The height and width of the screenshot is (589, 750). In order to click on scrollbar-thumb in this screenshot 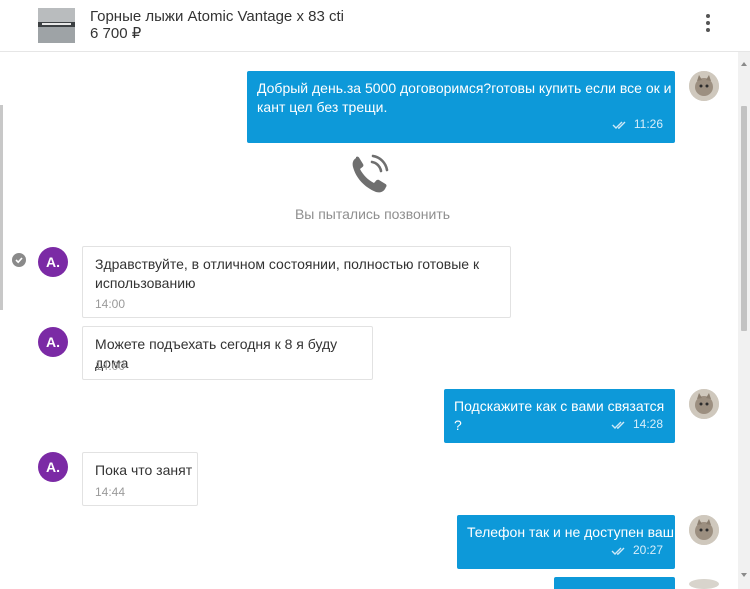, I will do `click(744, 218)`.